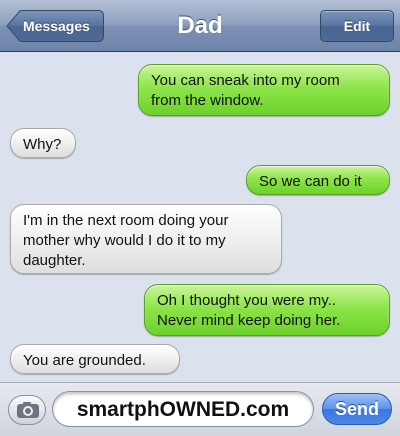 Image resolution: width=400 pixels, height=436 pixels. I want to click on message-input-bar: smartphOWNED.com Send, so click(200, 409).